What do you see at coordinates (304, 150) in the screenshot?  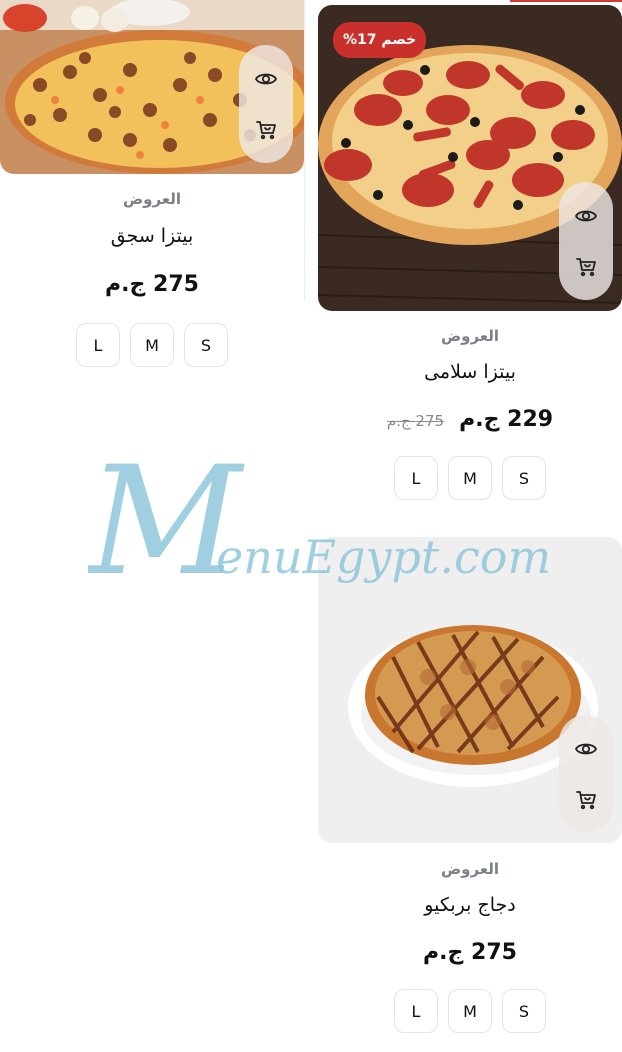 I see `column-divider` at bounding box center [304, 150].